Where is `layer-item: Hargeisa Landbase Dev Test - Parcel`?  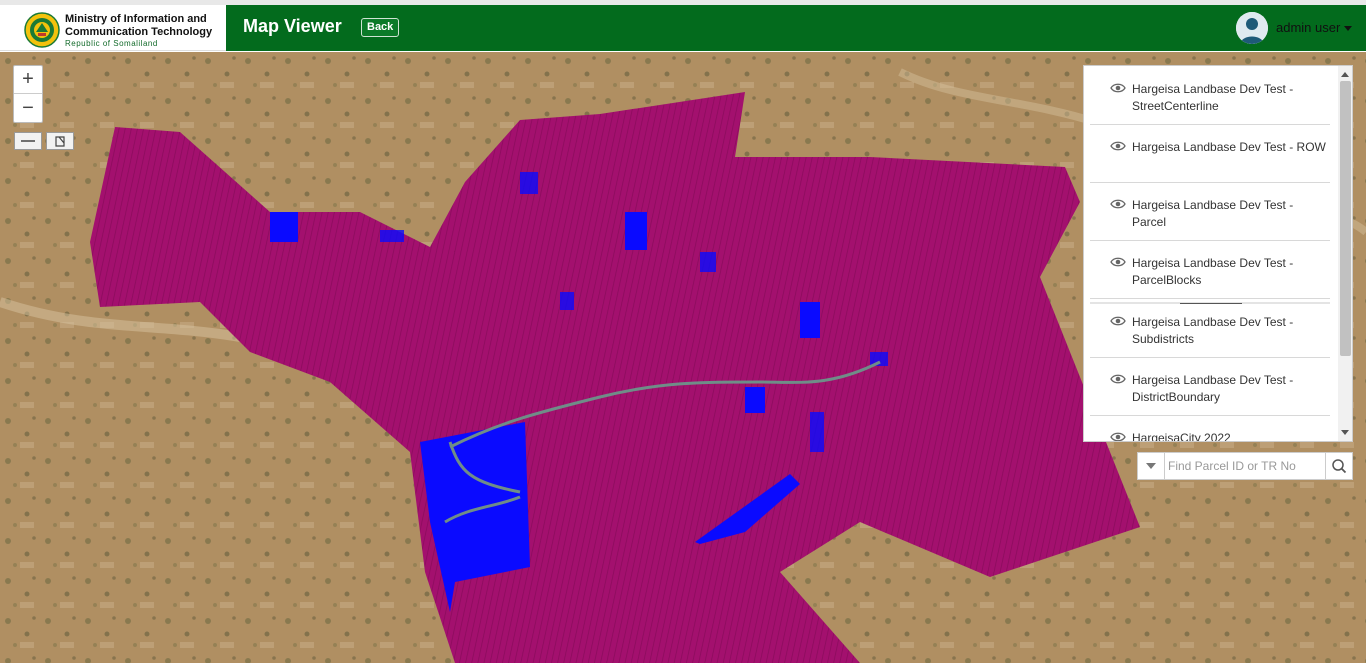
layer-item: Hargeisa Landbase Dev Test - Parcel is located at coordinates (1210, 214).